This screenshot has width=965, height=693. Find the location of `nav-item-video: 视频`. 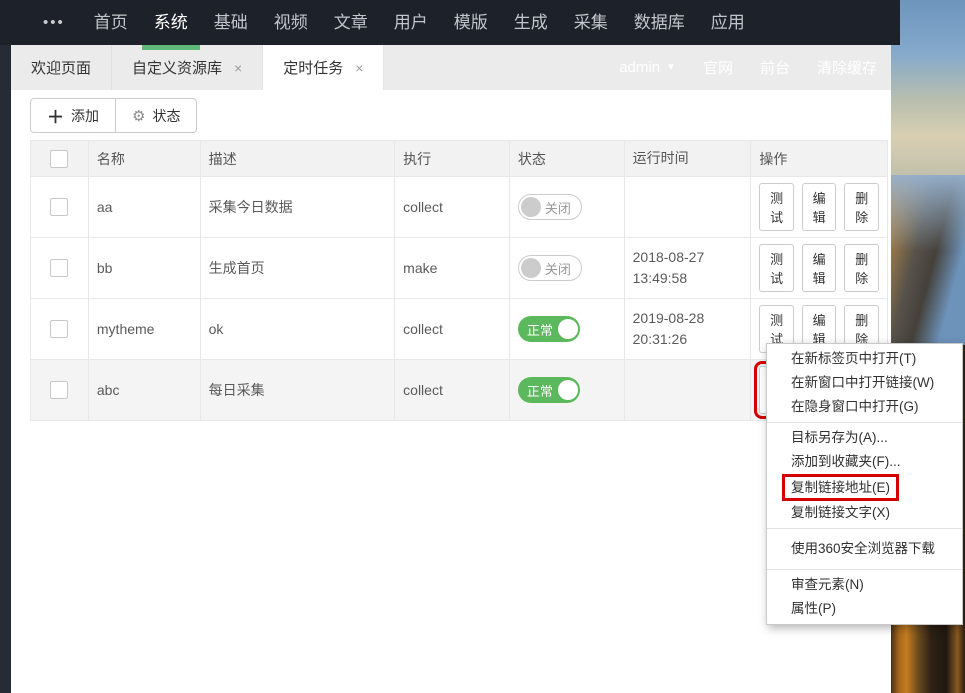

nav-item-video: 视频 is located at coordinates (291, 22).